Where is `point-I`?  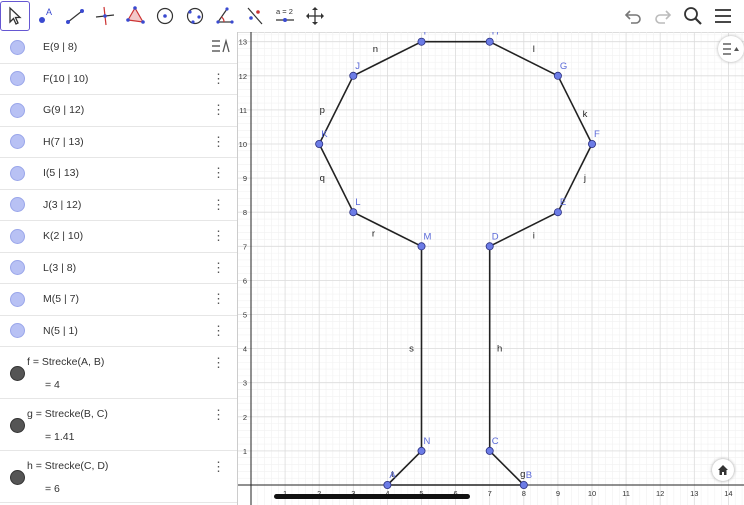
point-I is located at coordinates (421, 41).